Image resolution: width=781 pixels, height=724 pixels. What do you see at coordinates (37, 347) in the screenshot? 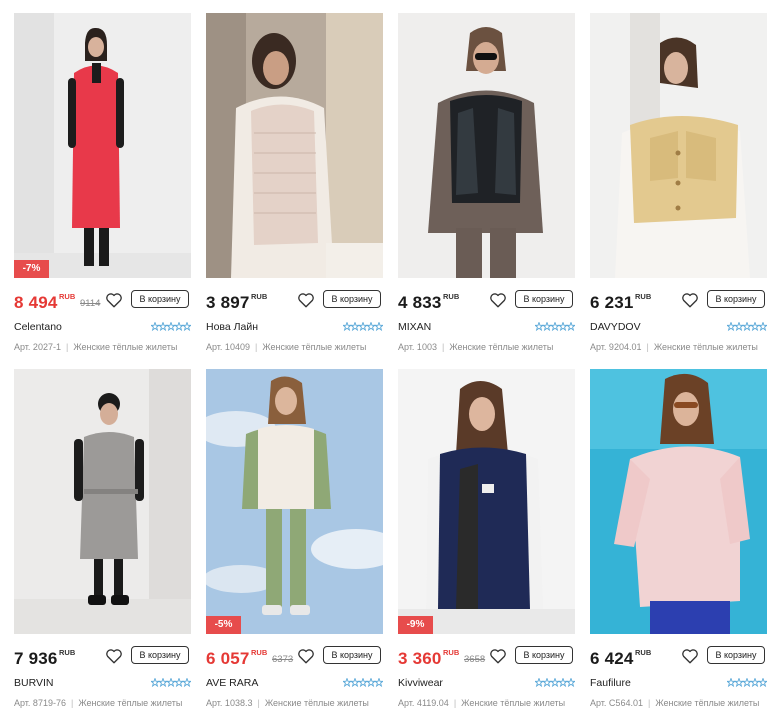
I see `article-number: Арт. 2027-1` at bounding box center [37, 347].